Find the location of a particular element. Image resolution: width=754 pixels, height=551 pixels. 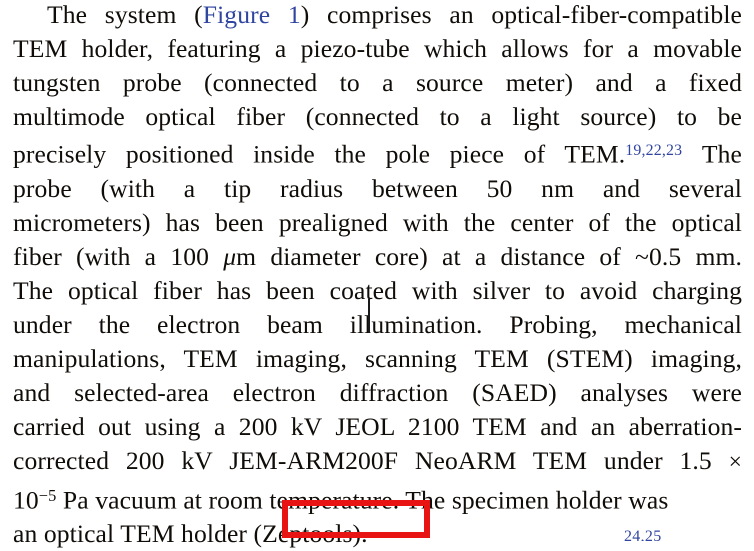

multiplication-sign: × is located at coordinates (735, 461).